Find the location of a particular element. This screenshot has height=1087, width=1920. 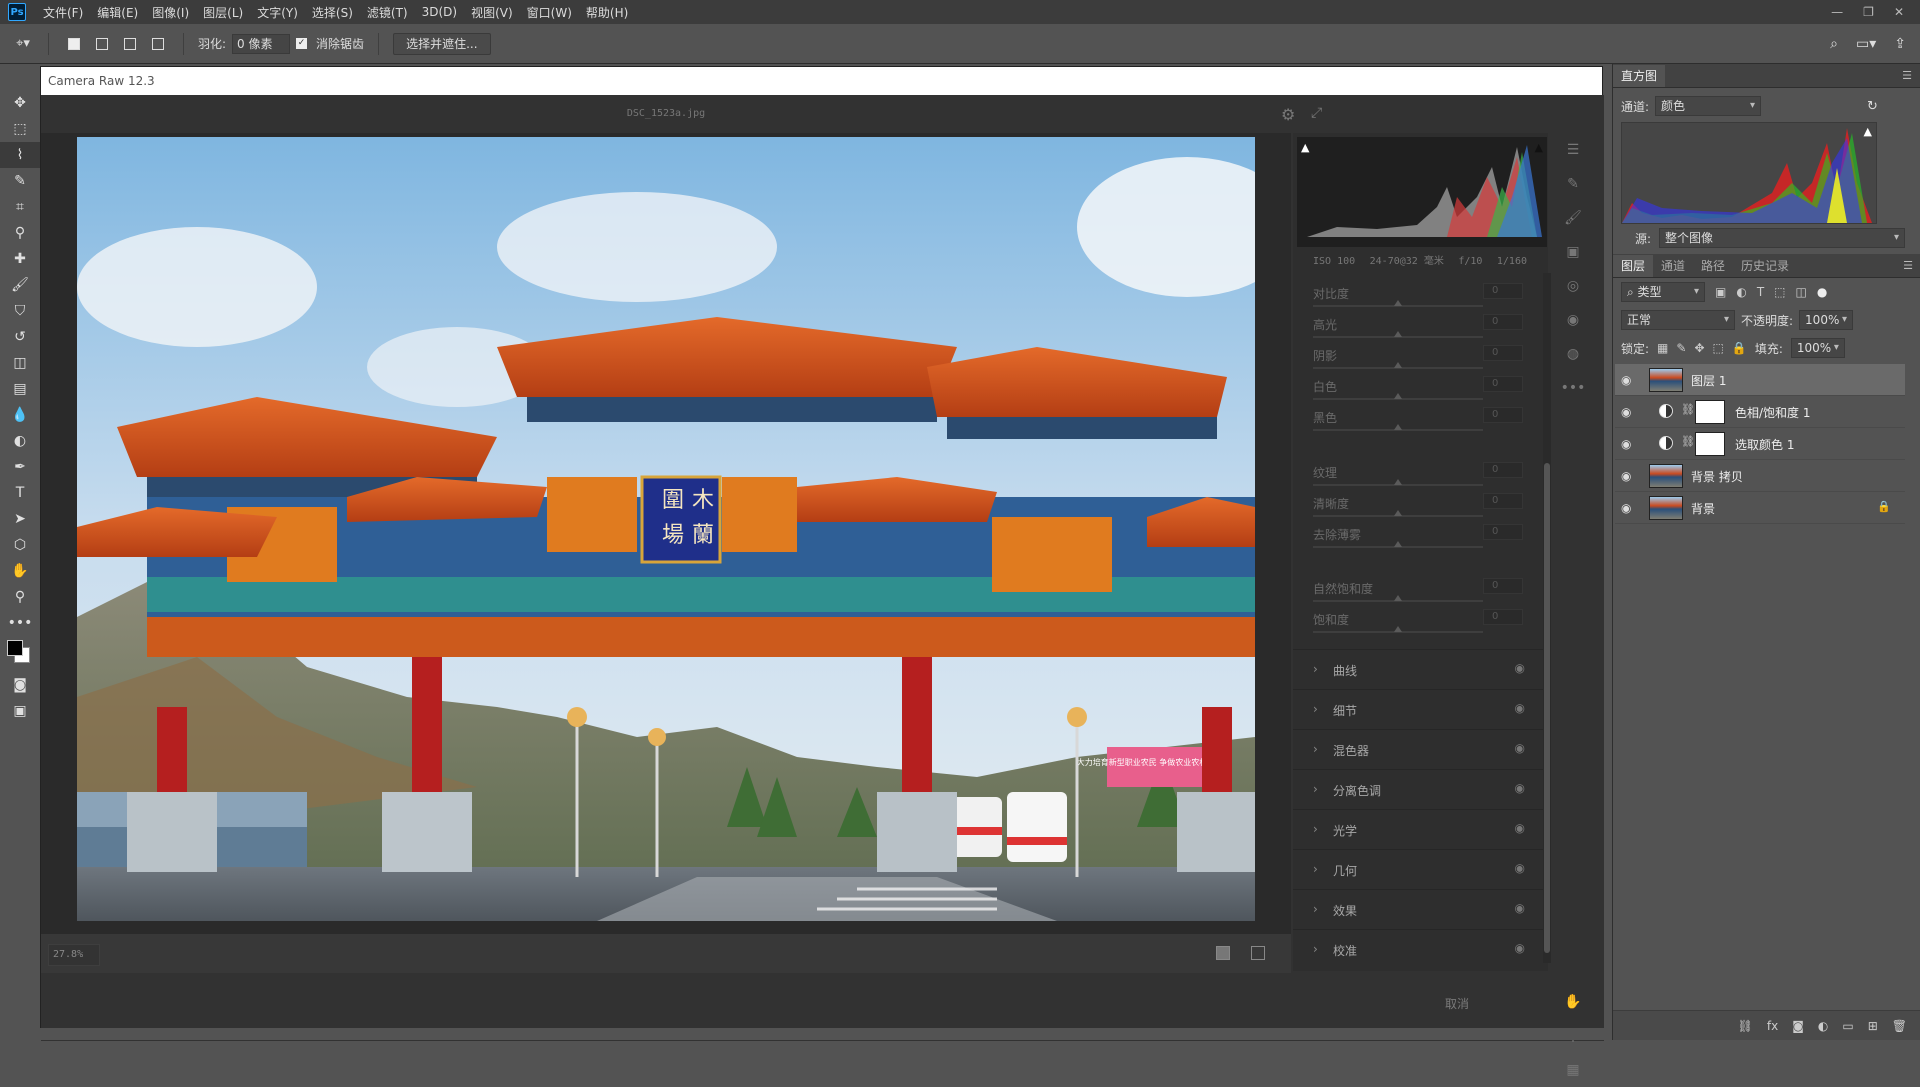

antialias-checkbox: ✓ is located at coordinates (302, 43).